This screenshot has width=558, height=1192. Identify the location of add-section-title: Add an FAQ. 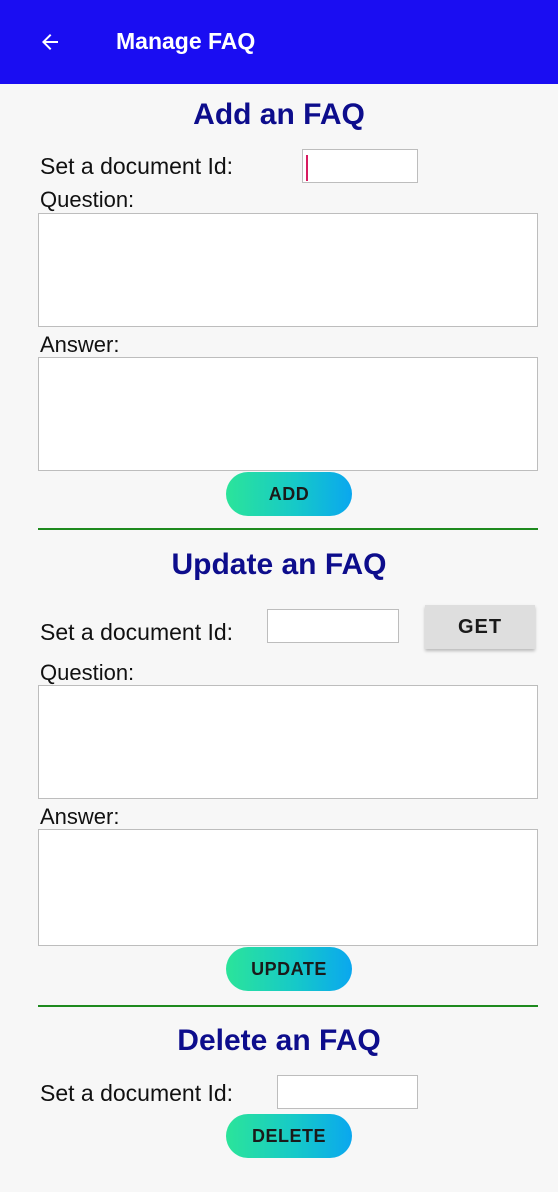
(279, 114).